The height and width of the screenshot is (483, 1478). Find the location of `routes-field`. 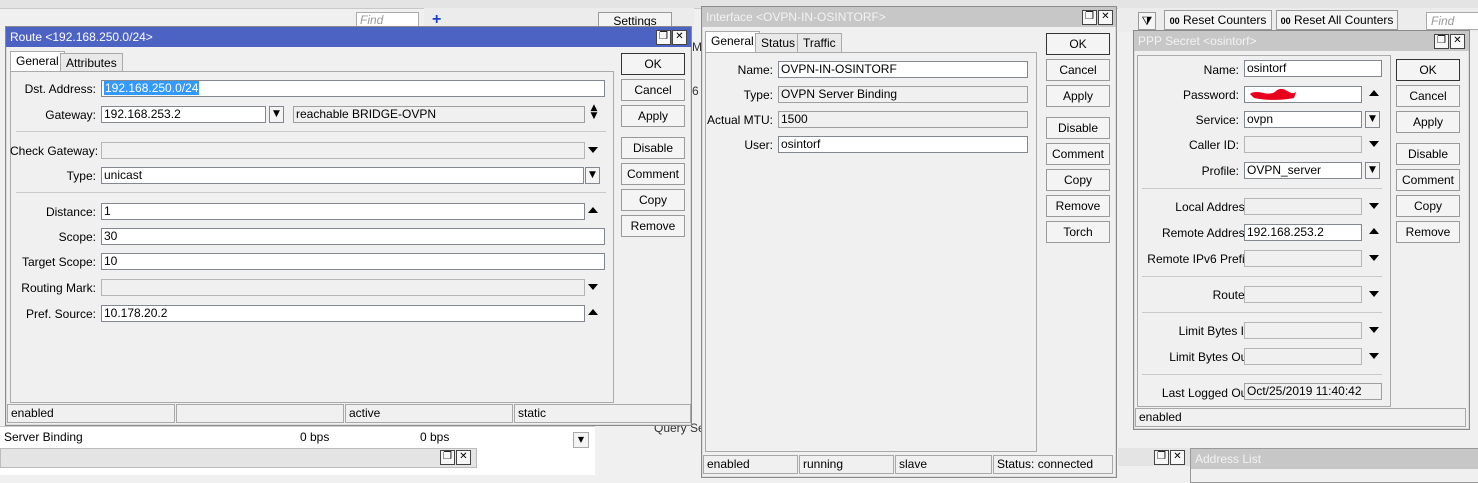

routes-field is located at coordinates (1303, 294).